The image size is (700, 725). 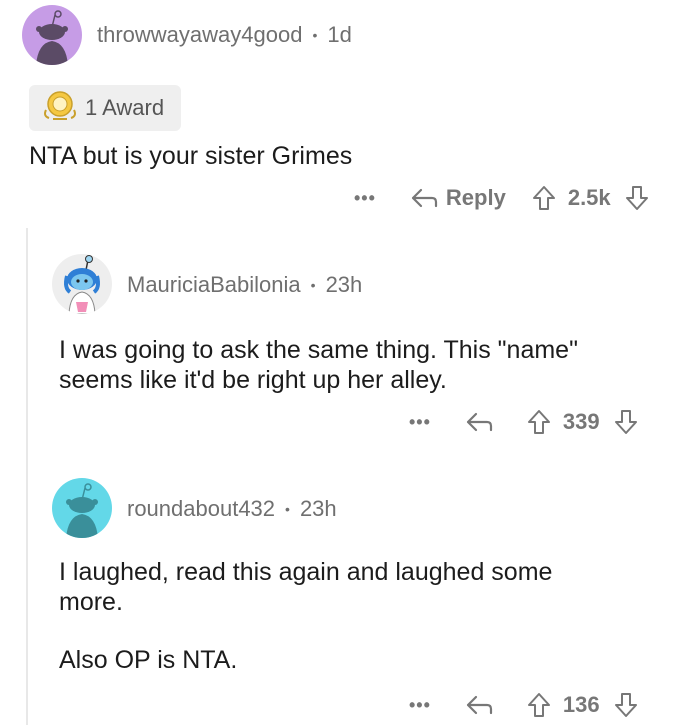 I want to click on comment-actions: ••• 339, so click(x=523, y=422).